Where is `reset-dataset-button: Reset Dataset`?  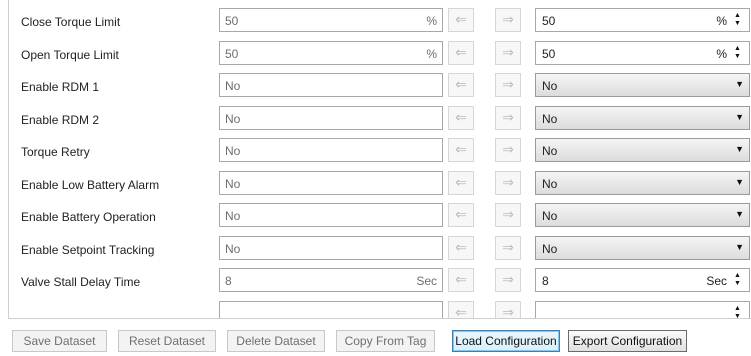
reset-dataset-button: Reset Dataset is located at coordinates (167, 341).